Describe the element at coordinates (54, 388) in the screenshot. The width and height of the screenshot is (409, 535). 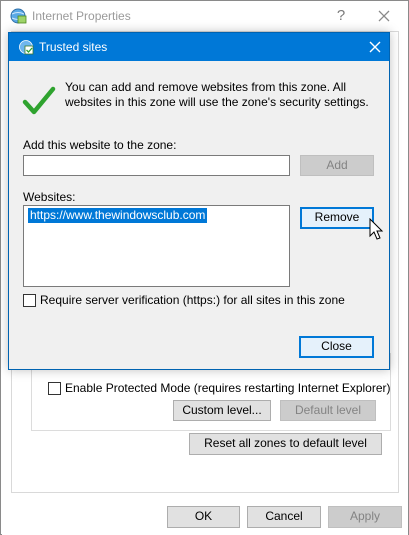
I see `protected-mode-checkbox` at that location.